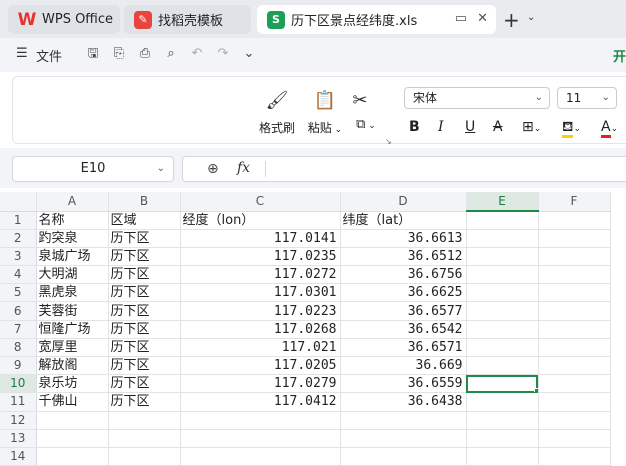  I want to click on row-header: 13, so click(18, 438).